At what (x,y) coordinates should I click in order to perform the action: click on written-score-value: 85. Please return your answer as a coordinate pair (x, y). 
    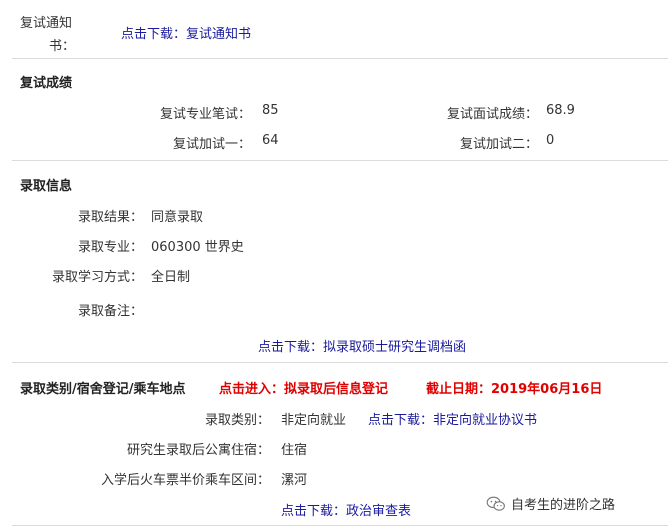
    Looking at the image, I should click on (270, 110).